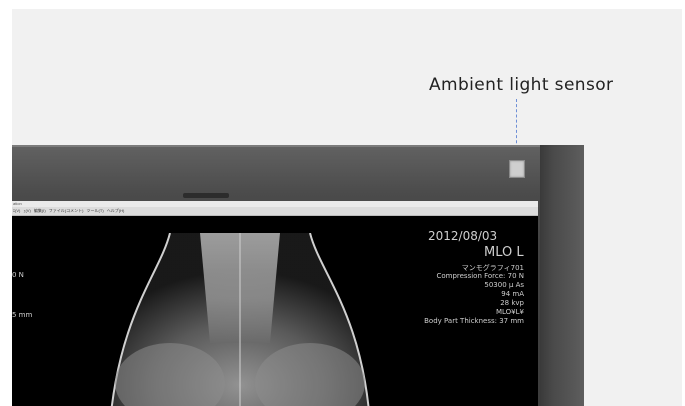 The height and width of the screenshot is (406, 685). What do you see at coordinates (22, 315) in the screenshot?
I see `overlay-left-mm: 5 mm` at bounding box center [22, 315].